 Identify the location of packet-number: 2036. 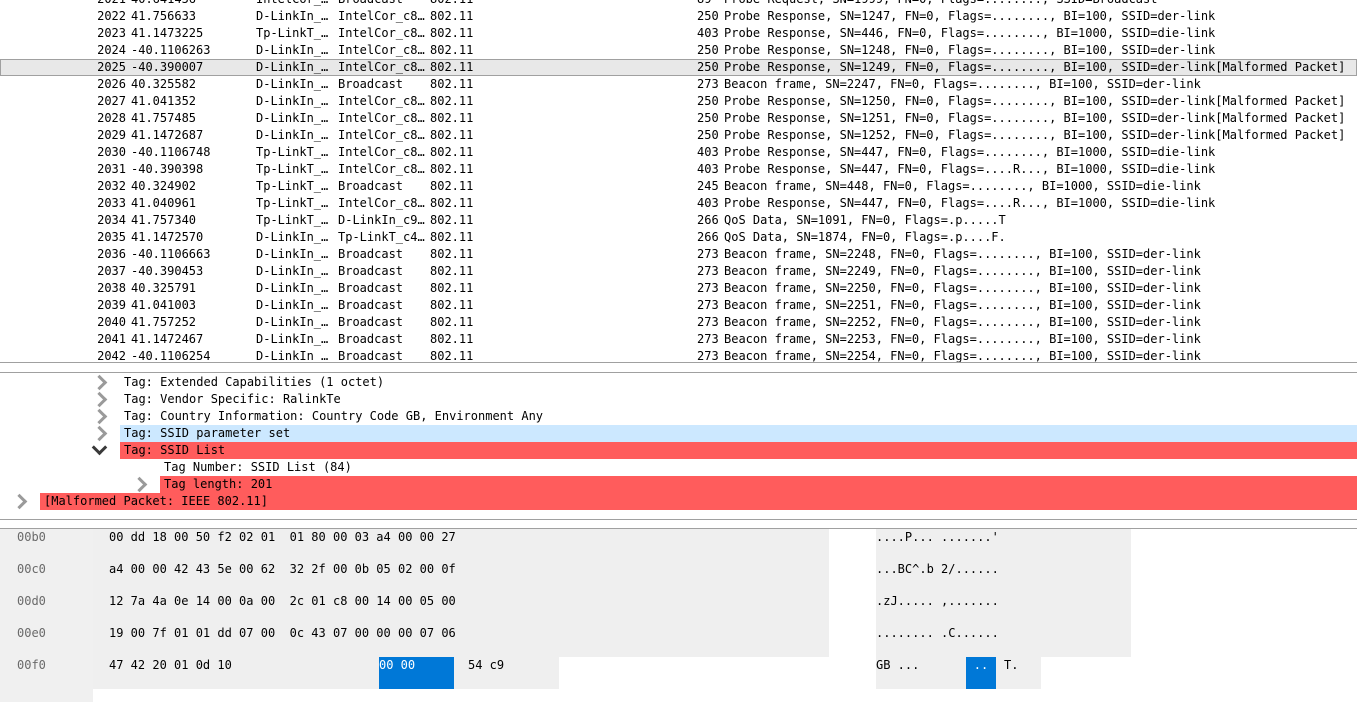
(111, 254).